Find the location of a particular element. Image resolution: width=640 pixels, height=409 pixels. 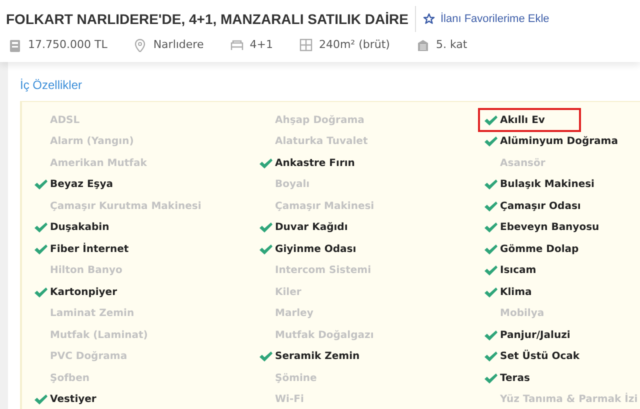

feature-label: Beyaz Eşya is located at coordinates (82, 185).